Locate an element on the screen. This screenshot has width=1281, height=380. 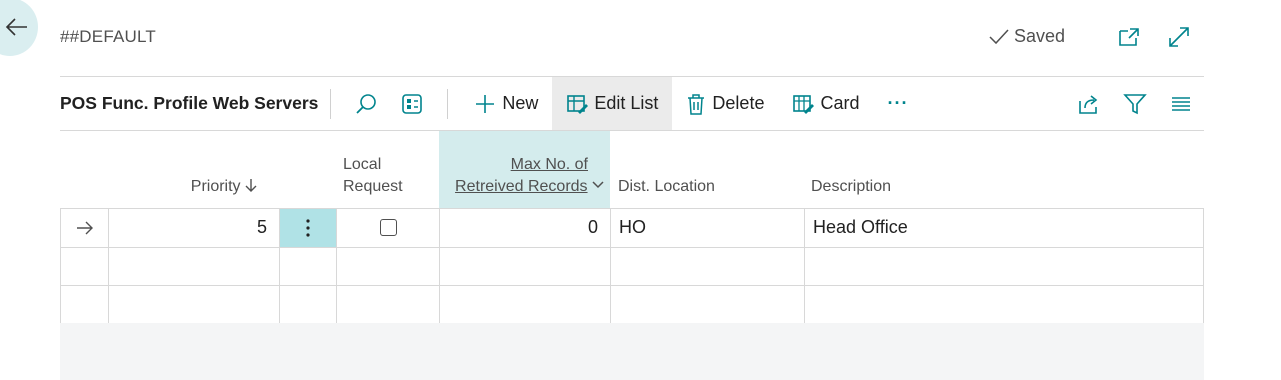
vertical-ellipsis-icon is located at coordinates (308, 228).